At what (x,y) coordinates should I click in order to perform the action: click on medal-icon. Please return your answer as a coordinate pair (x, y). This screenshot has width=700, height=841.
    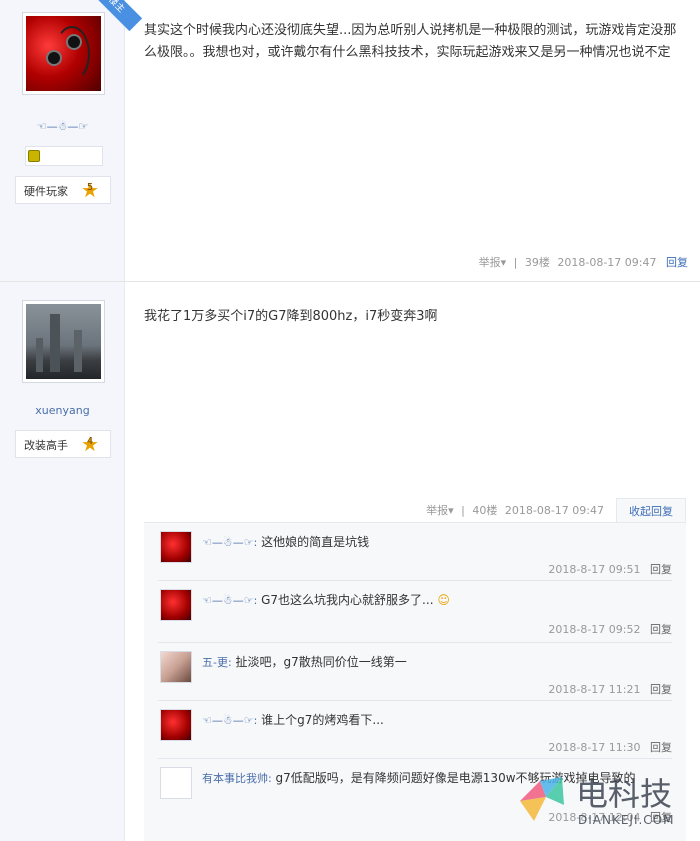
    Looking at the image, I should click on (34, 156).